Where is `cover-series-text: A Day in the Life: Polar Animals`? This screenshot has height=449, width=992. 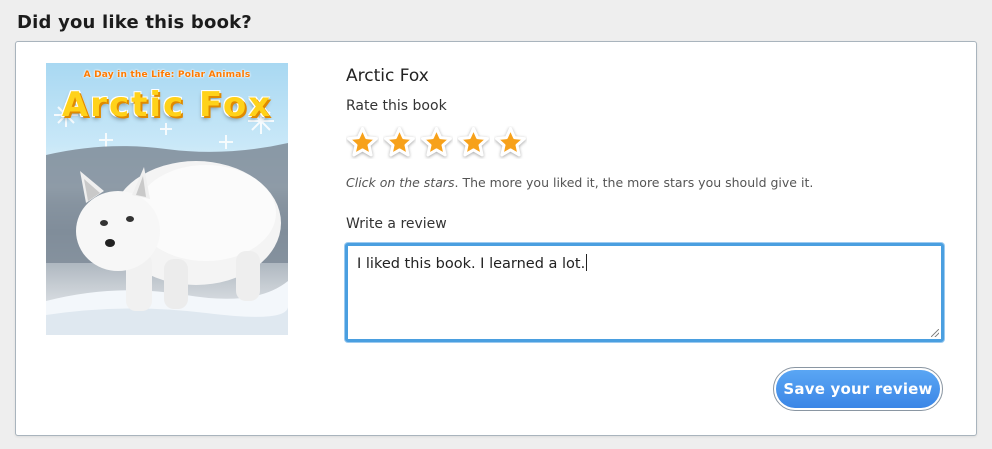
cover-series-text: A Day in the Life: Polar Animals is located at coordinates (167, 75).